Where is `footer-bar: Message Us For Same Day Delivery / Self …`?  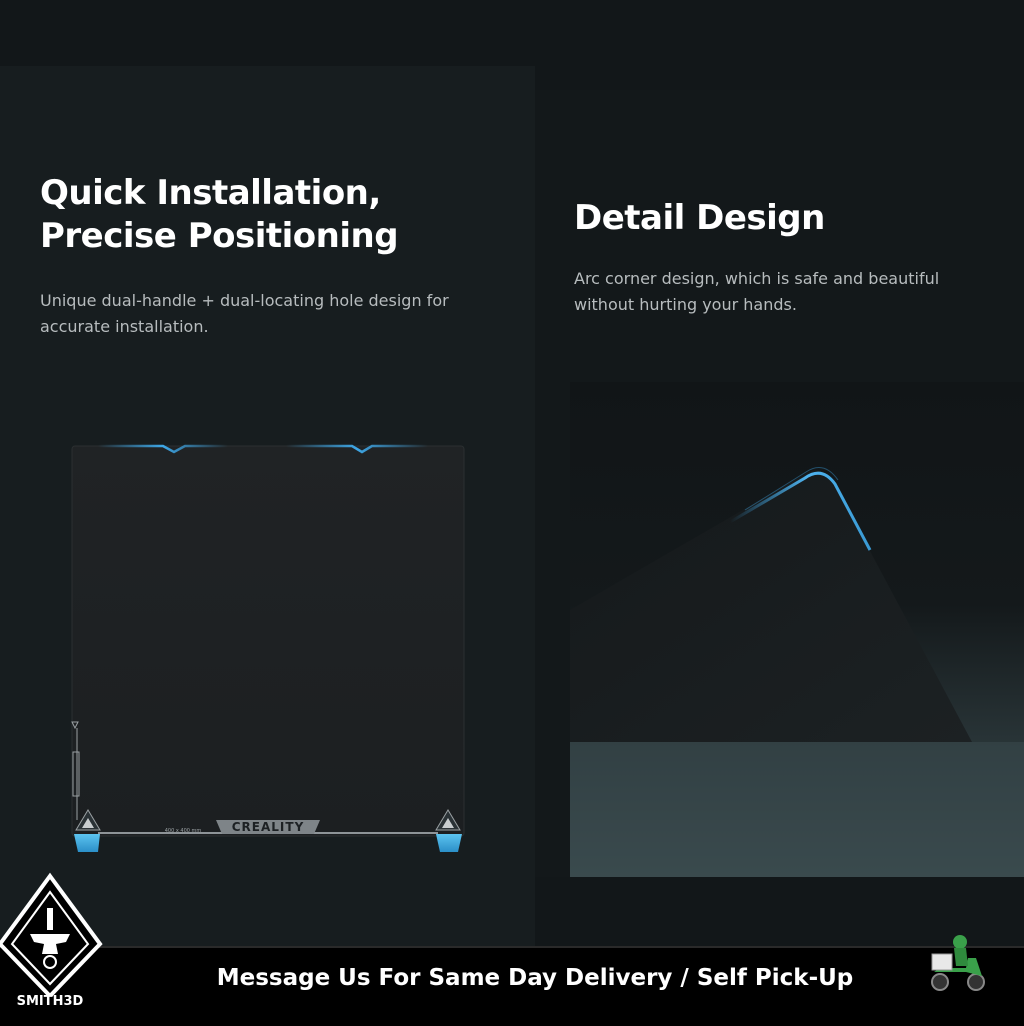
footer-bar: Message Us For Same Day Delivery / Self … is located at coordinates (512, 986).